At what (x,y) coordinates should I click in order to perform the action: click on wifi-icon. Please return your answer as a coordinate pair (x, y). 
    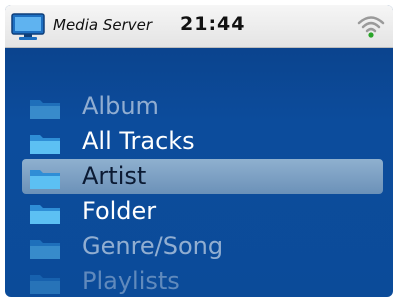
    Looking at the image, I should click on (371, 27).